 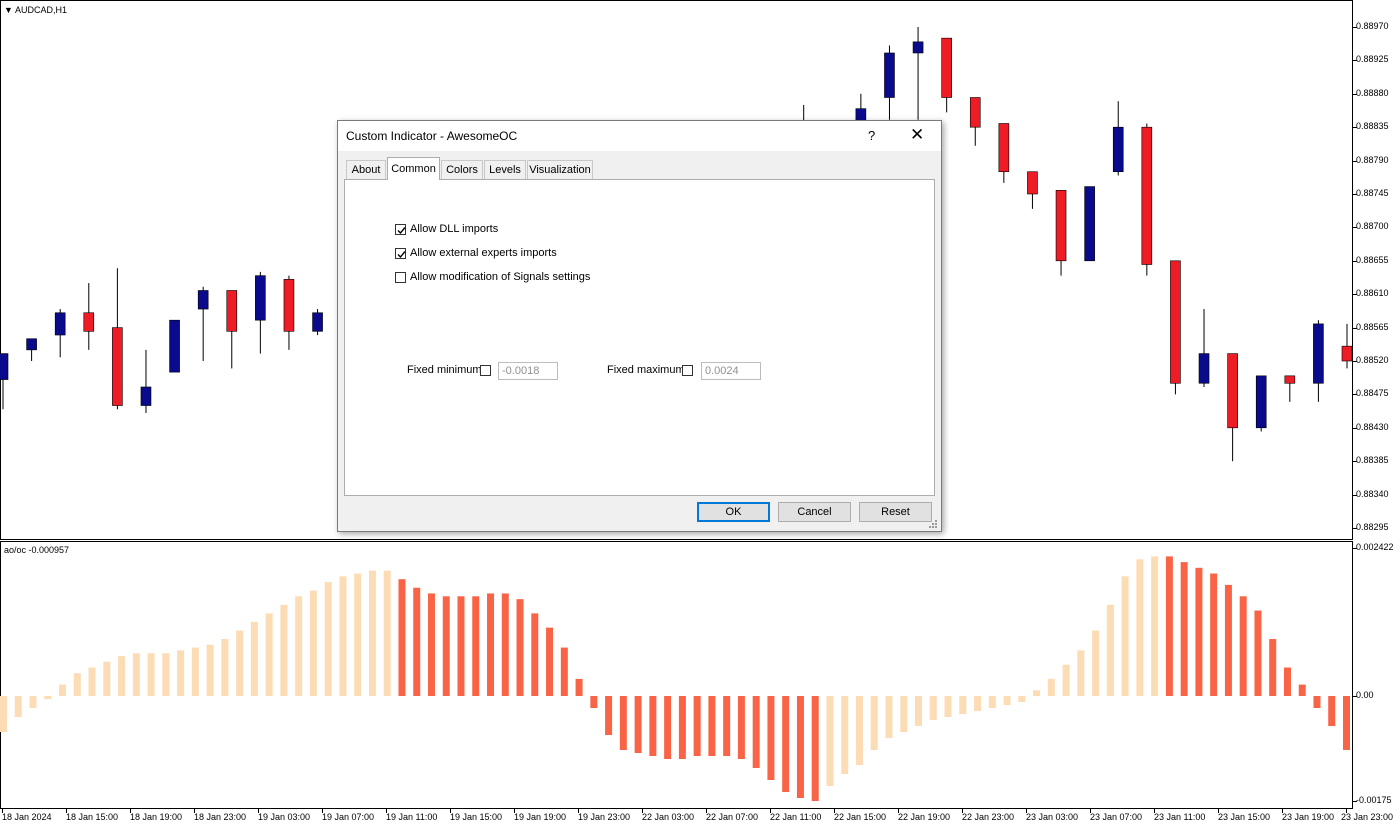 I want to click on time-label: 22 Jan 11:00, so click(x=796, y=817).